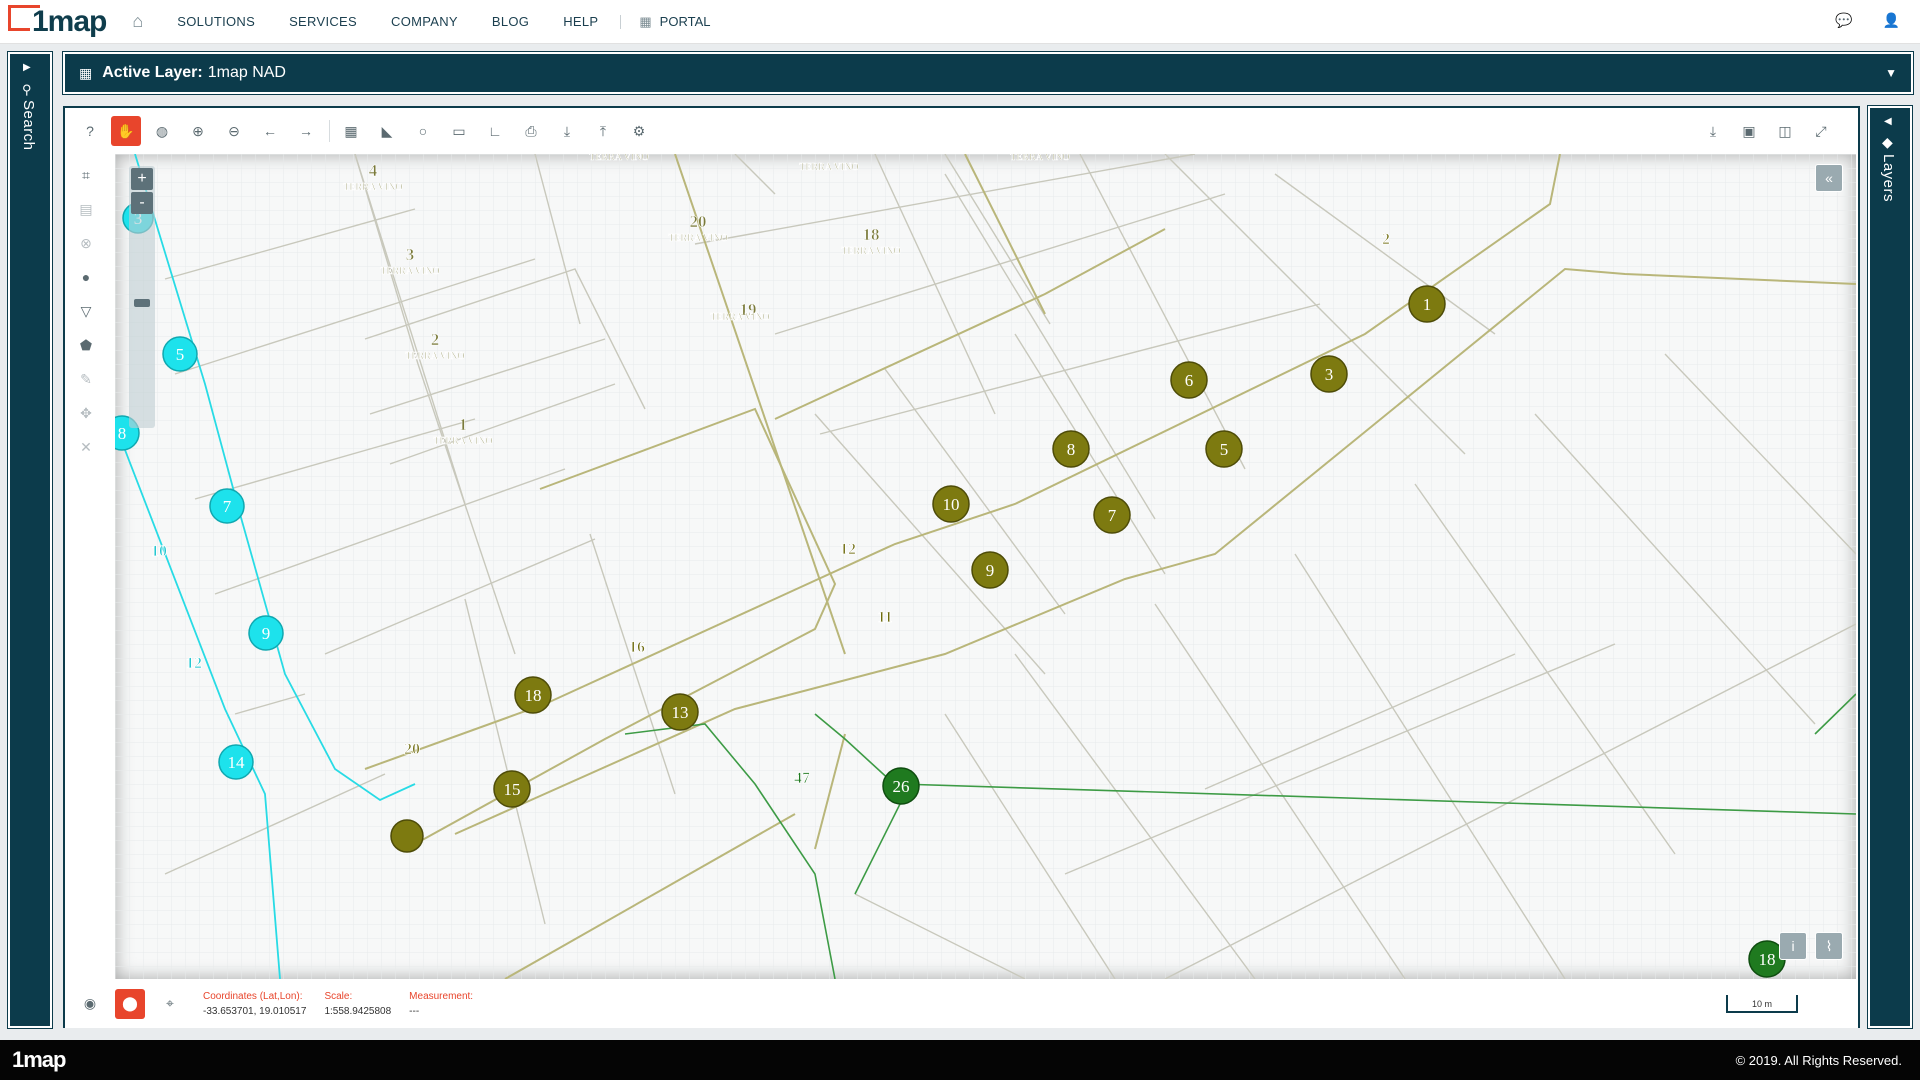 The width and height of the screenshot is (1920, 1080). I want to click on zoom-in-button: +, so click(142, 179).